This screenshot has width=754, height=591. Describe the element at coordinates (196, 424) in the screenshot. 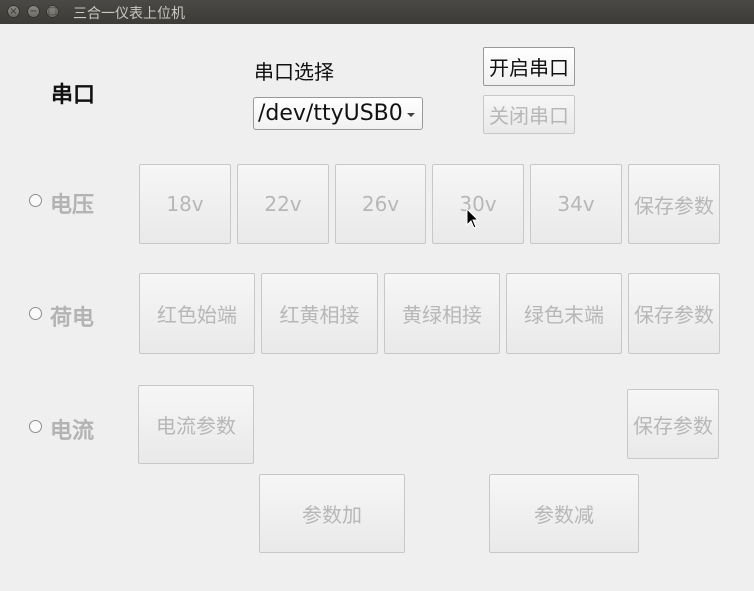

I see `current-param-button: 电流参数` at that location.